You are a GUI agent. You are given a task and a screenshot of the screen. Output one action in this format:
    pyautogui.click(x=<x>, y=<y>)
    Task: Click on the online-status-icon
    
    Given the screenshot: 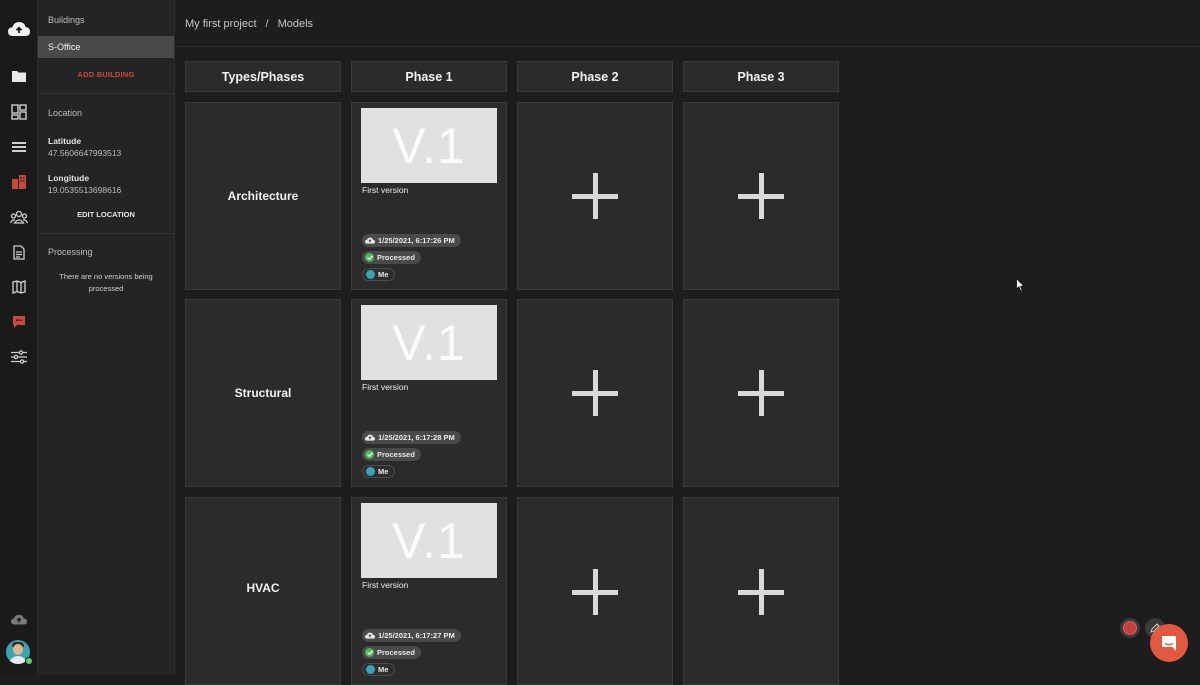 What is the action you would take?
    pyautogui.click(x=29, y=661)
    